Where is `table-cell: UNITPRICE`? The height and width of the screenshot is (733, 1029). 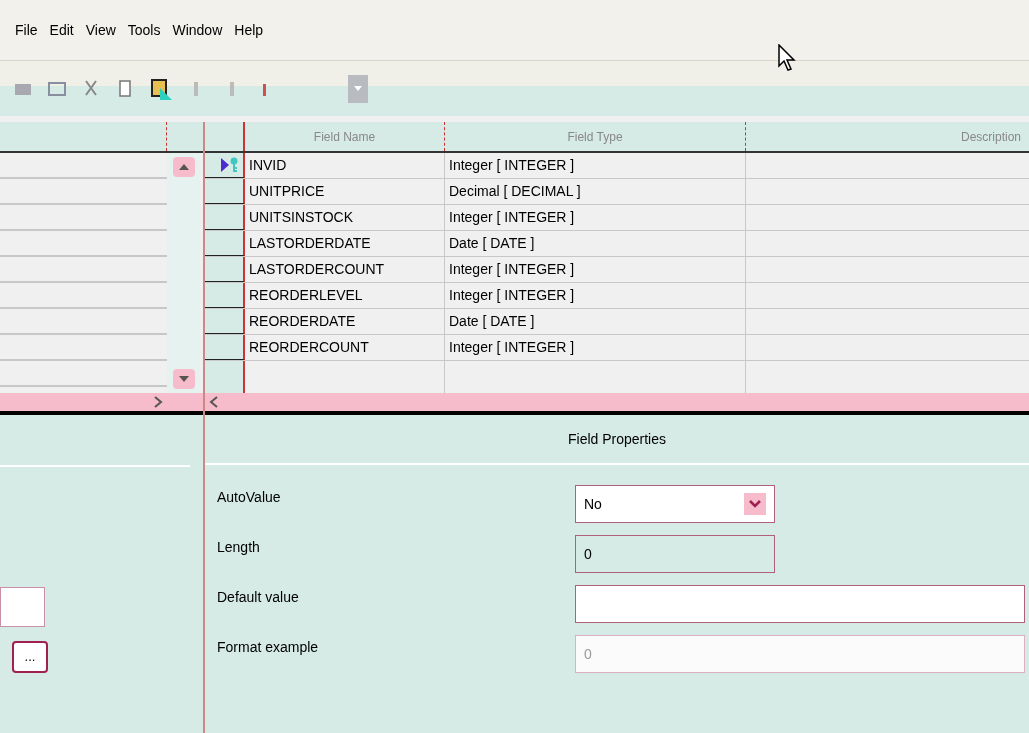 table-cell: UNITPRICE is located at coordinates (345, 191).